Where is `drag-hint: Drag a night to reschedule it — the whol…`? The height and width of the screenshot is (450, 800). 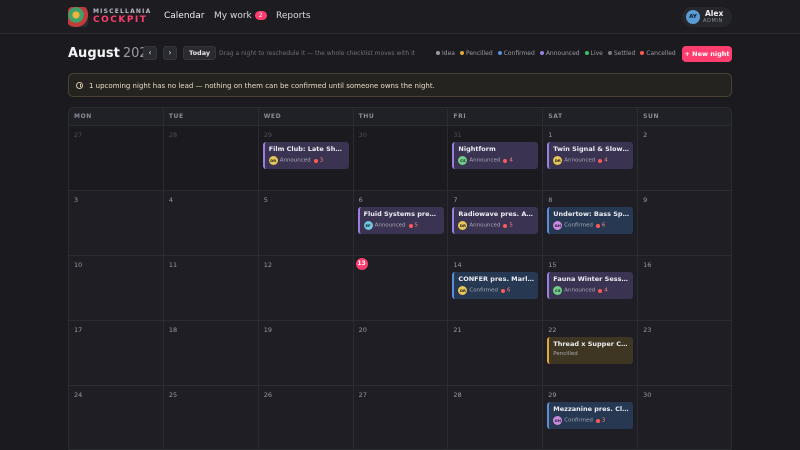 drag-hint: Drag a night to reschedule it — the whol… is located at coordinates (317, 53).